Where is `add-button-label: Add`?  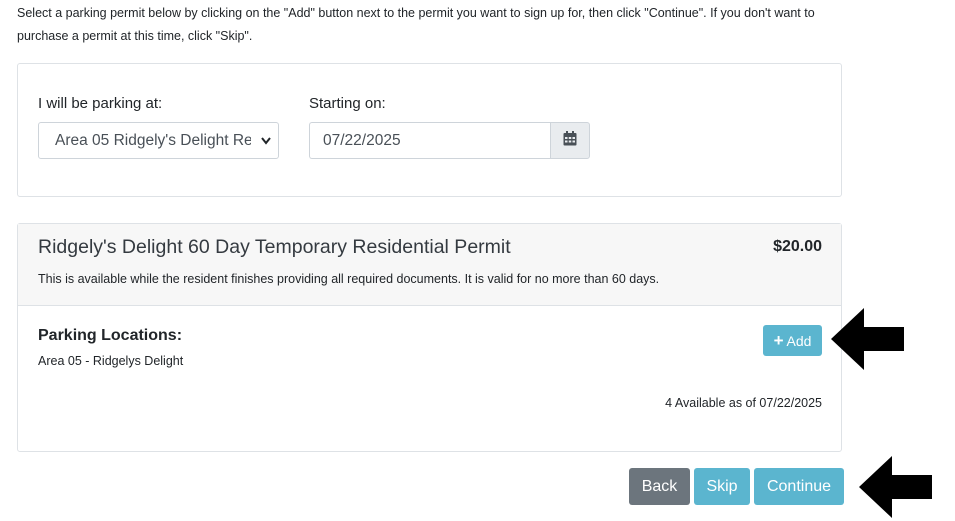
add-button-label: Add is located at coordinates (799, 340).